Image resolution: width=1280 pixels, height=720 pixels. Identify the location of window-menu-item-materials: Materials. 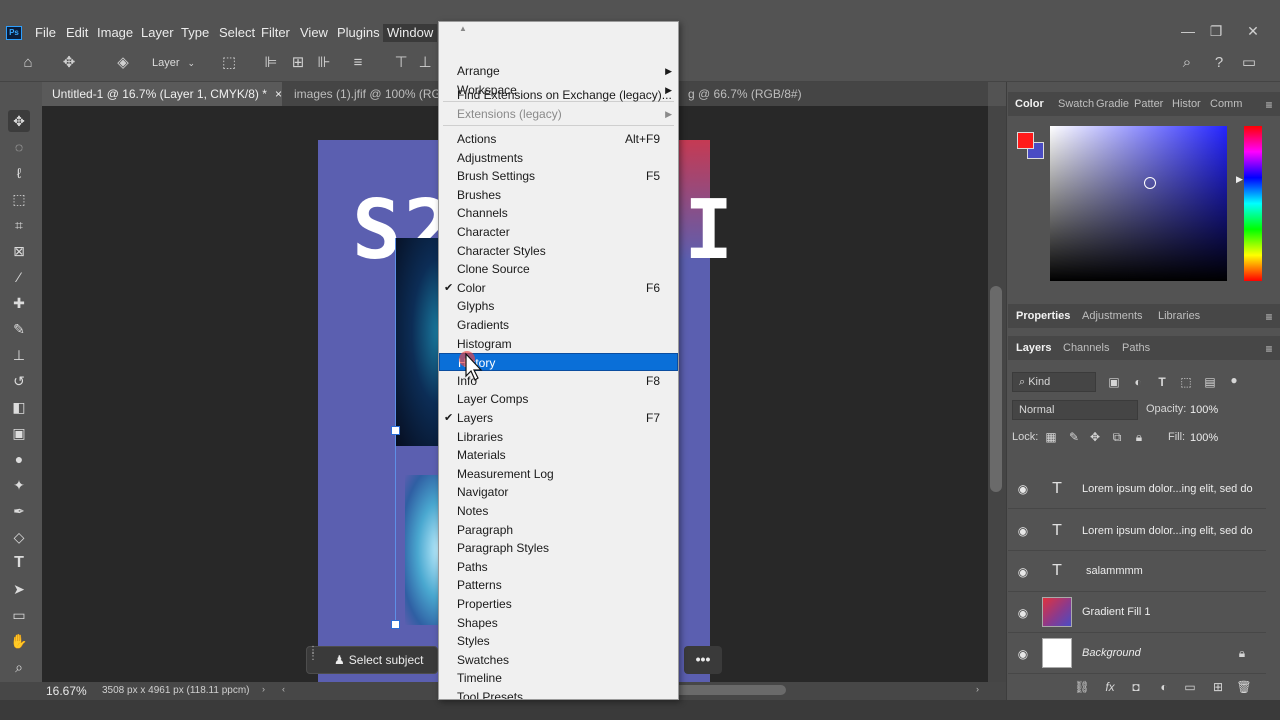
(558, 455).